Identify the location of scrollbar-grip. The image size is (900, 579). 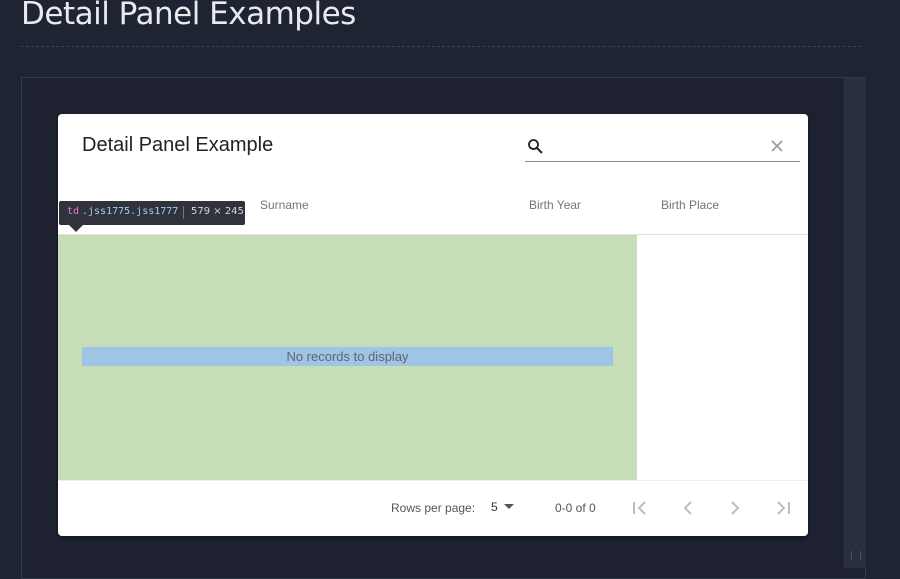
(856, 555).